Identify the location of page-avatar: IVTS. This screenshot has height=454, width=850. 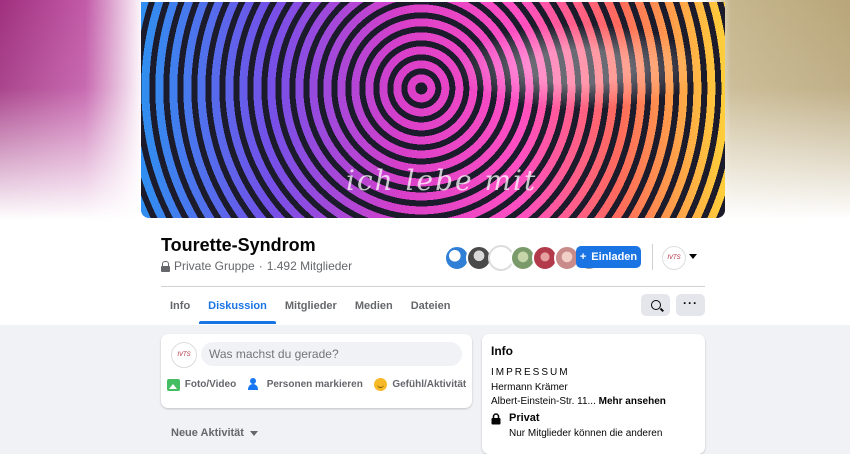
(674, 258).